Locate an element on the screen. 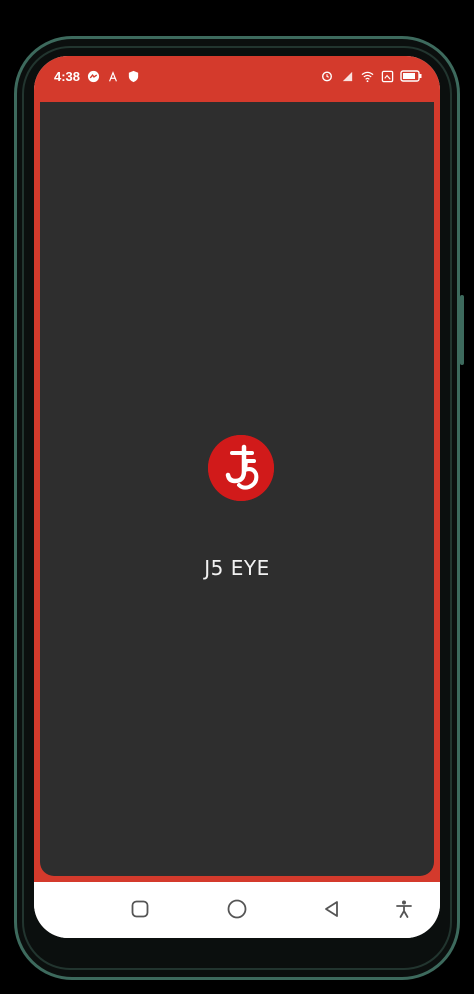  shield-icon is located at coordinates (133, 77).